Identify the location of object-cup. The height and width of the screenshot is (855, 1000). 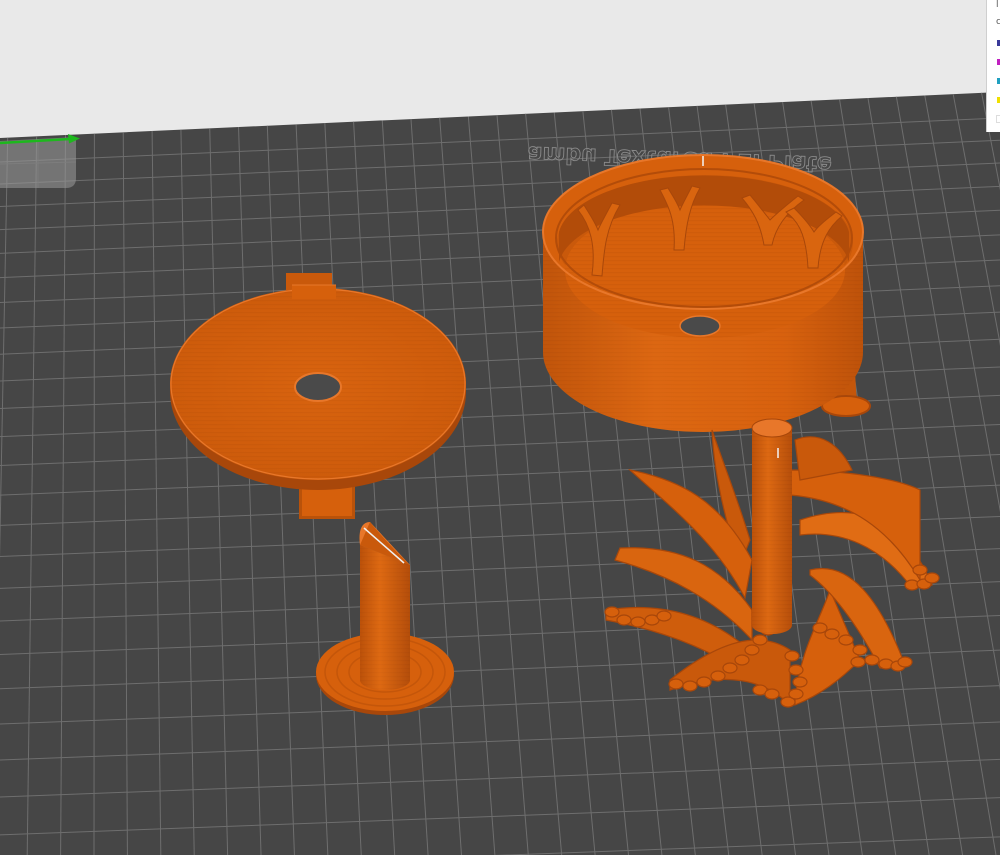
(706, 293).